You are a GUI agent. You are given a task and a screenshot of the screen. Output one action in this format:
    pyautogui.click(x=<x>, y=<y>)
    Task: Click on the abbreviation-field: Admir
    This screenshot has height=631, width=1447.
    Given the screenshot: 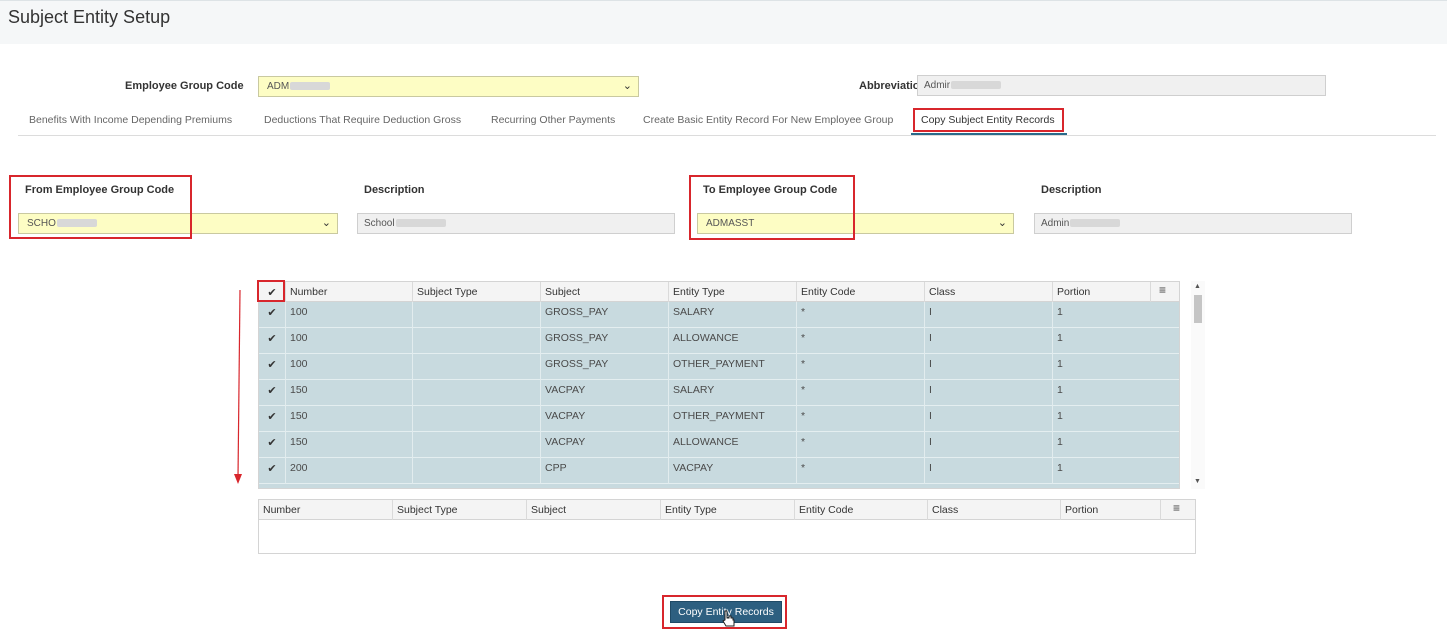 What is the action you would take?
    pyautogui.click(x=1121, y=85)
    